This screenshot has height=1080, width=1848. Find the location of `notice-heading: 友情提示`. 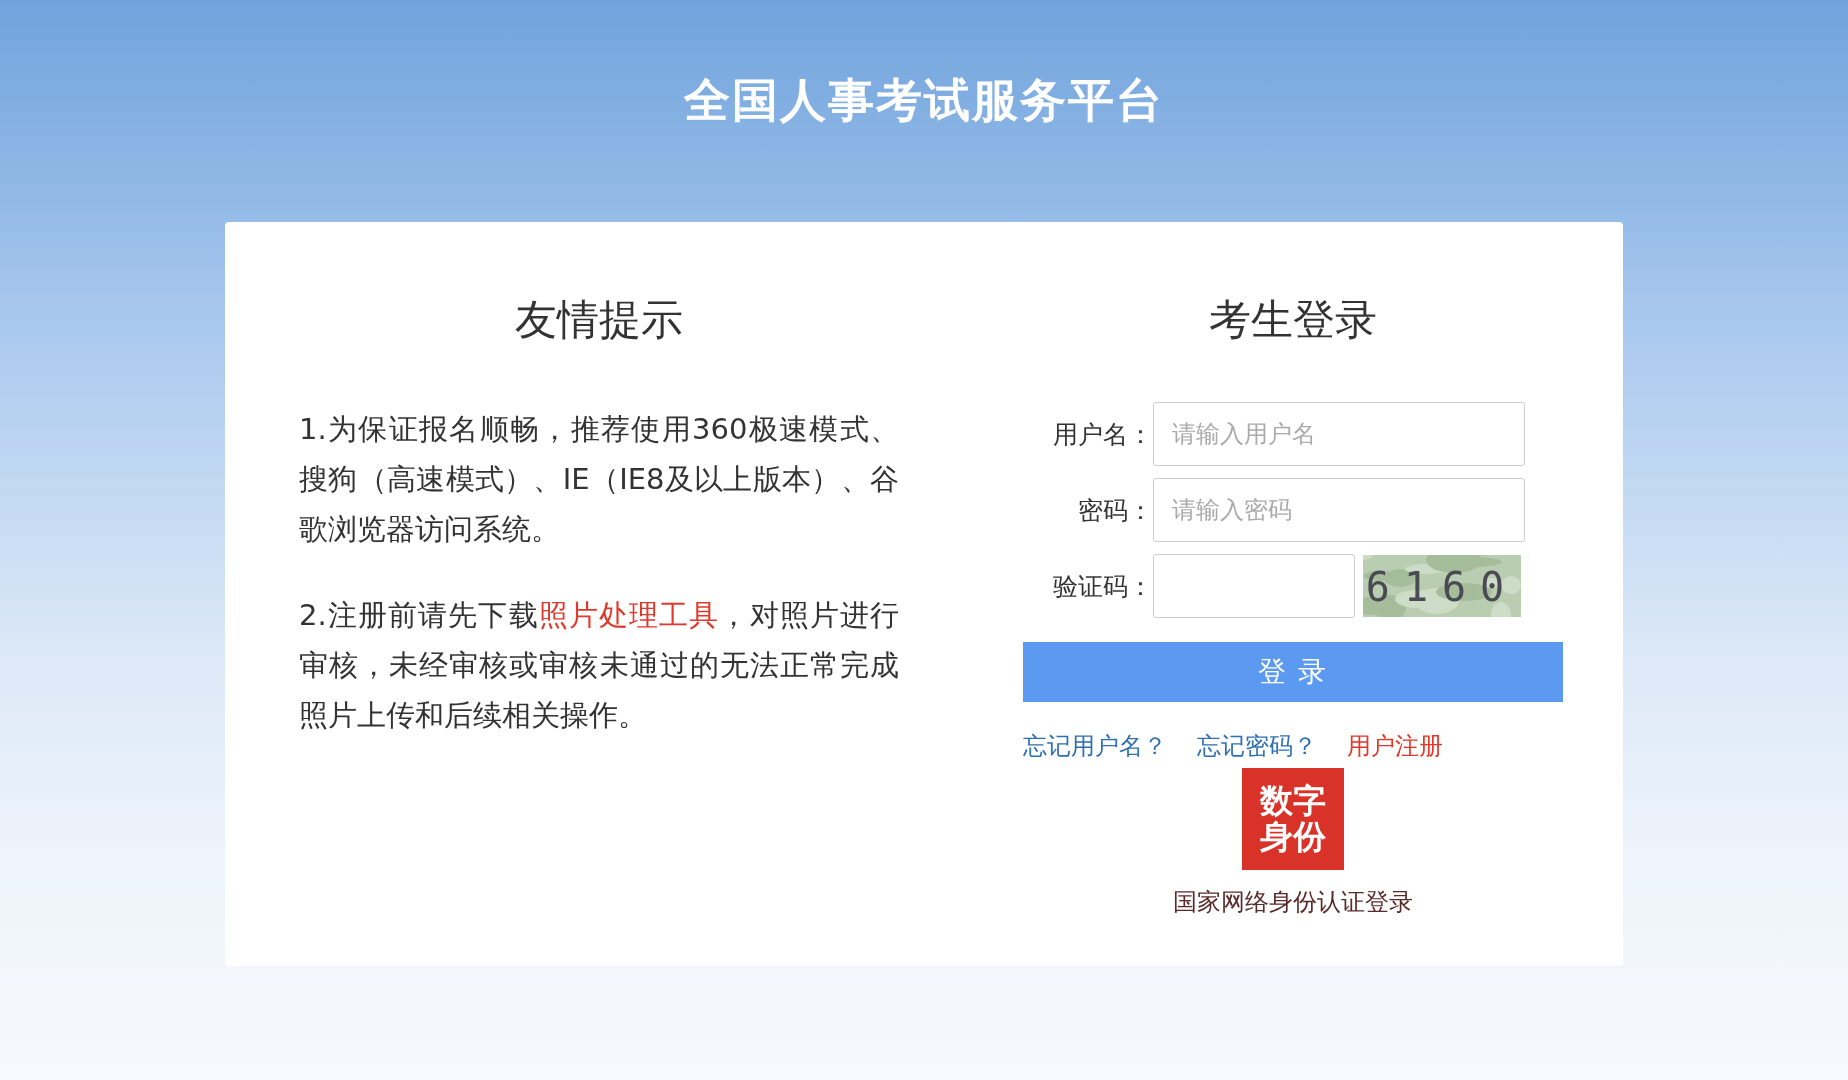

notice-heading: 友情提示 is located at coordinates (599, 320).